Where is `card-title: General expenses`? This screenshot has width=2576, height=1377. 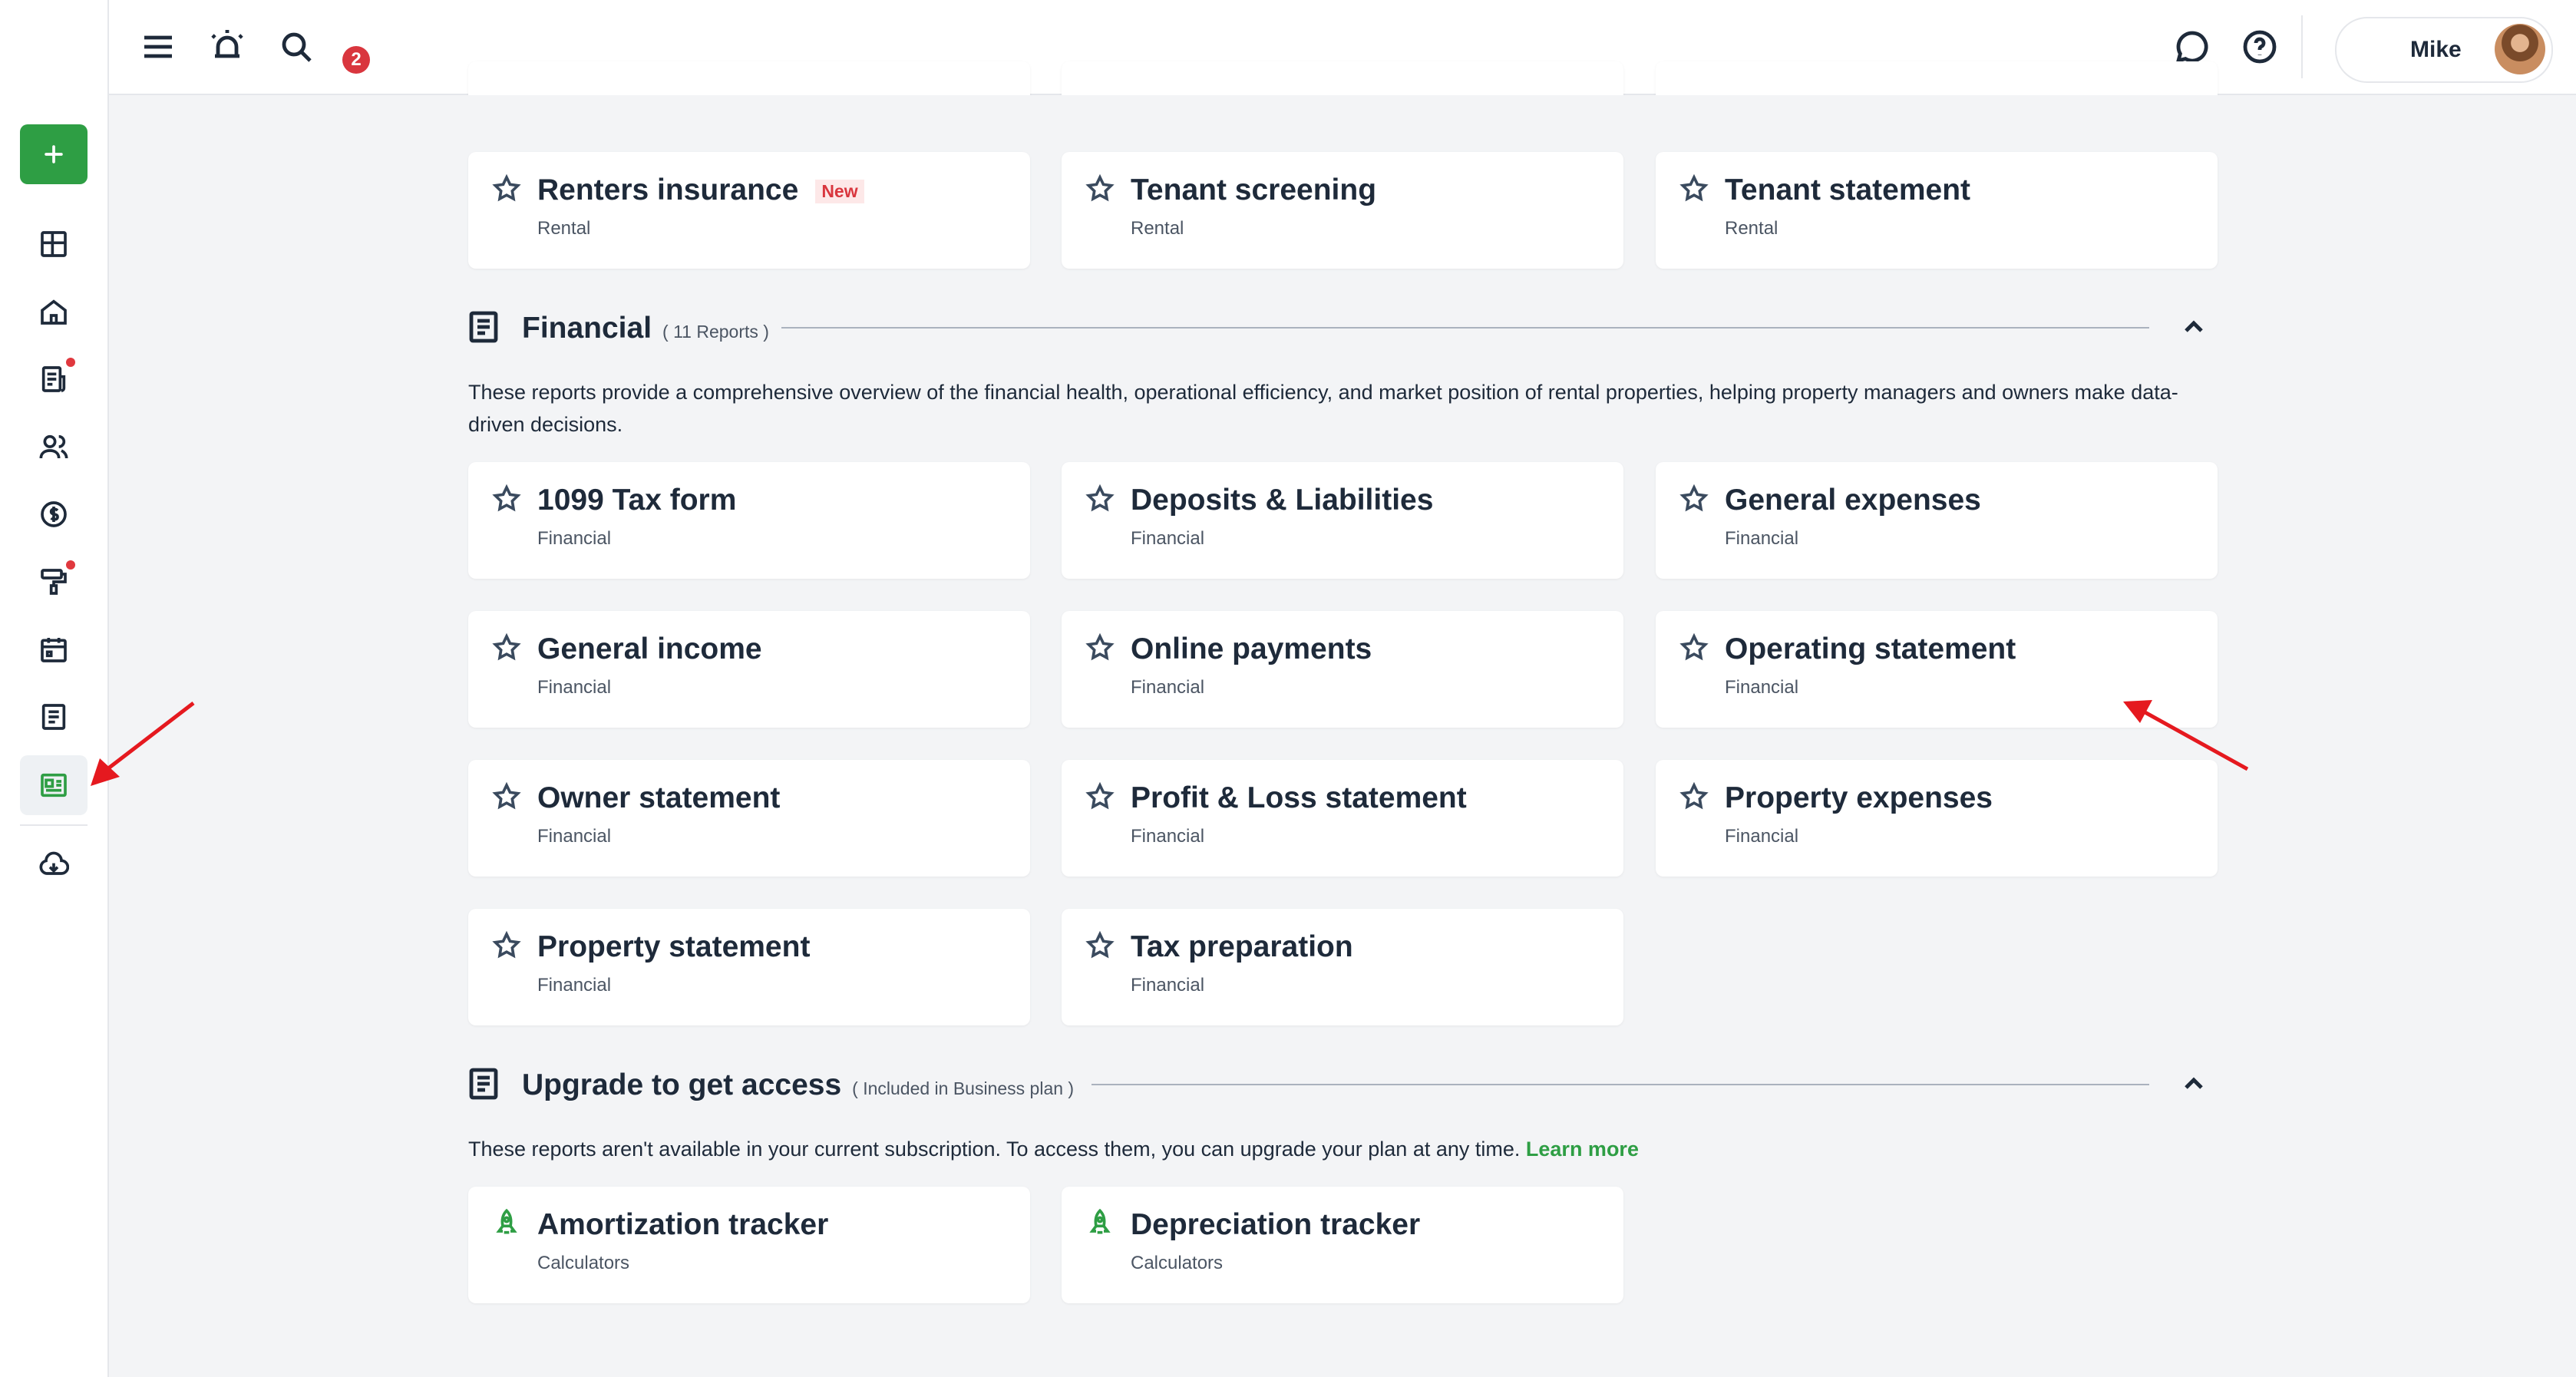 card-title: General expenses is located at coordinates (1853, 501).